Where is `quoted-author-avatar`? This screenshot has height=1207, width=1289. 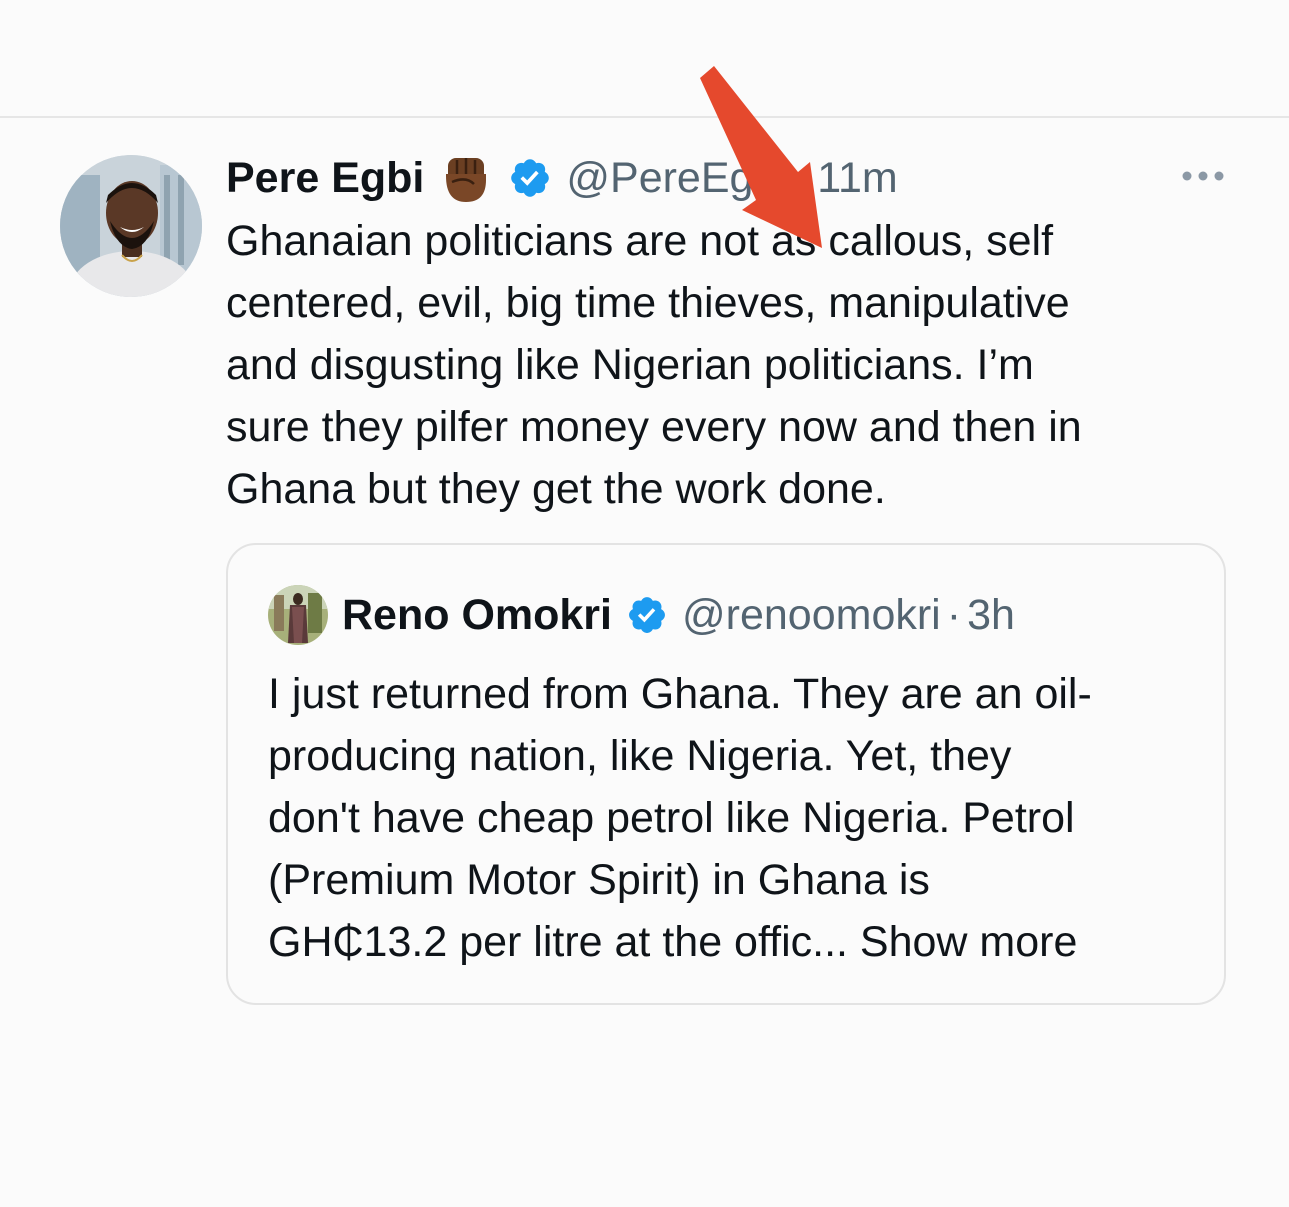
quoted-author-avatar is located at coordinates (298, 615).